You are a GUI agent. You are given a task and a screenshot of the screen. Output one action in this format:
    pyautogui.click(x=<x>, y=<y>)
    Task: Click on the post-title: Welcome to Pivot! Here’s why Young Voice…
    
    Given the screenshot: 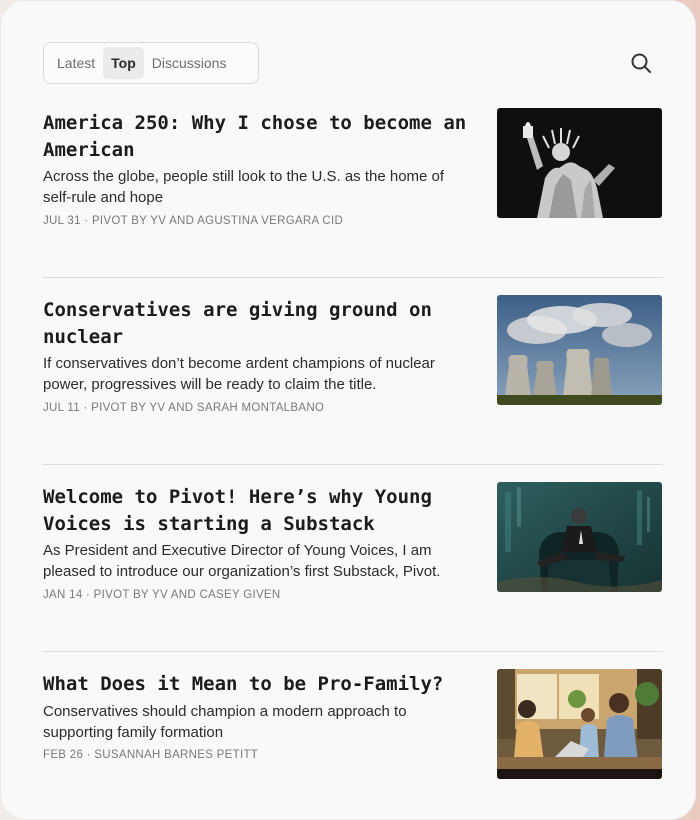 What is the action you would take?
    pyautogui.click(x=258, y=511)
    